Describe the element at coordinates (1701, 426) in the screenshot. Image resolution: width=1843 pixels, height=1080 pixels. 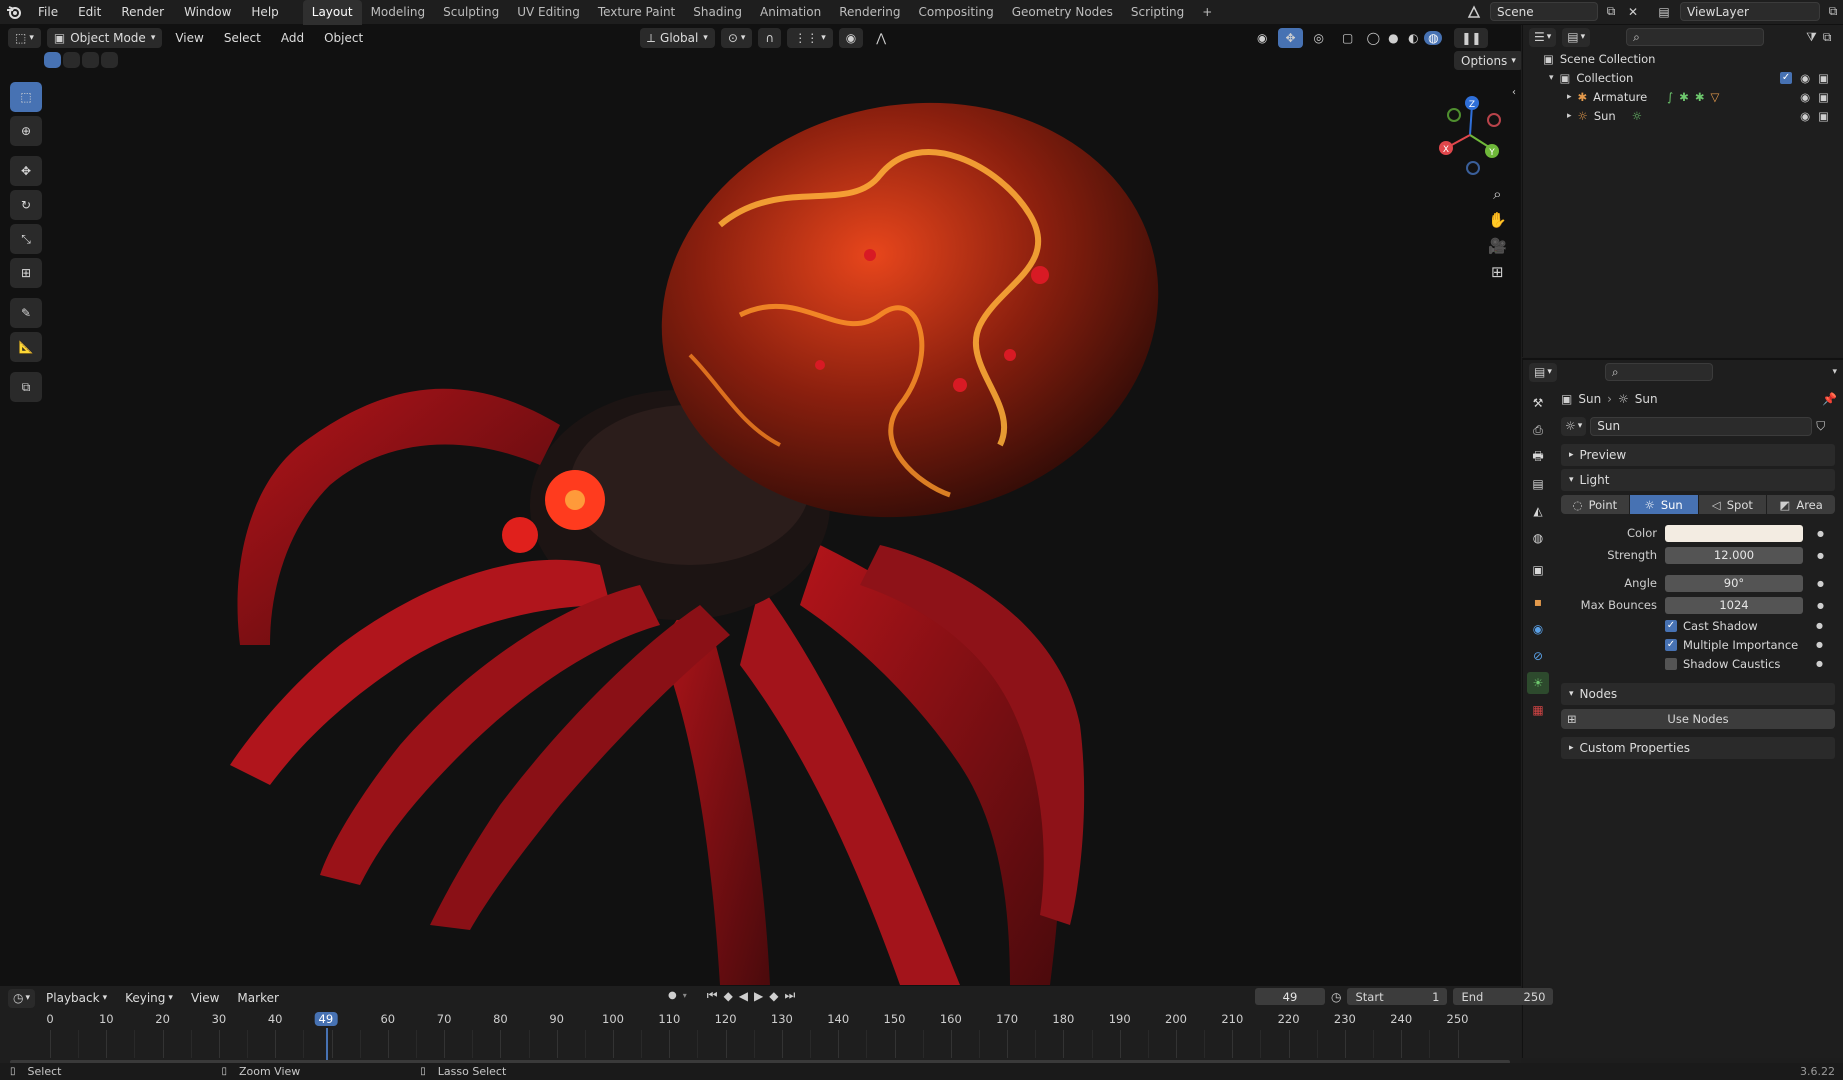
I see `datablock-name-field: Sun` at that location.